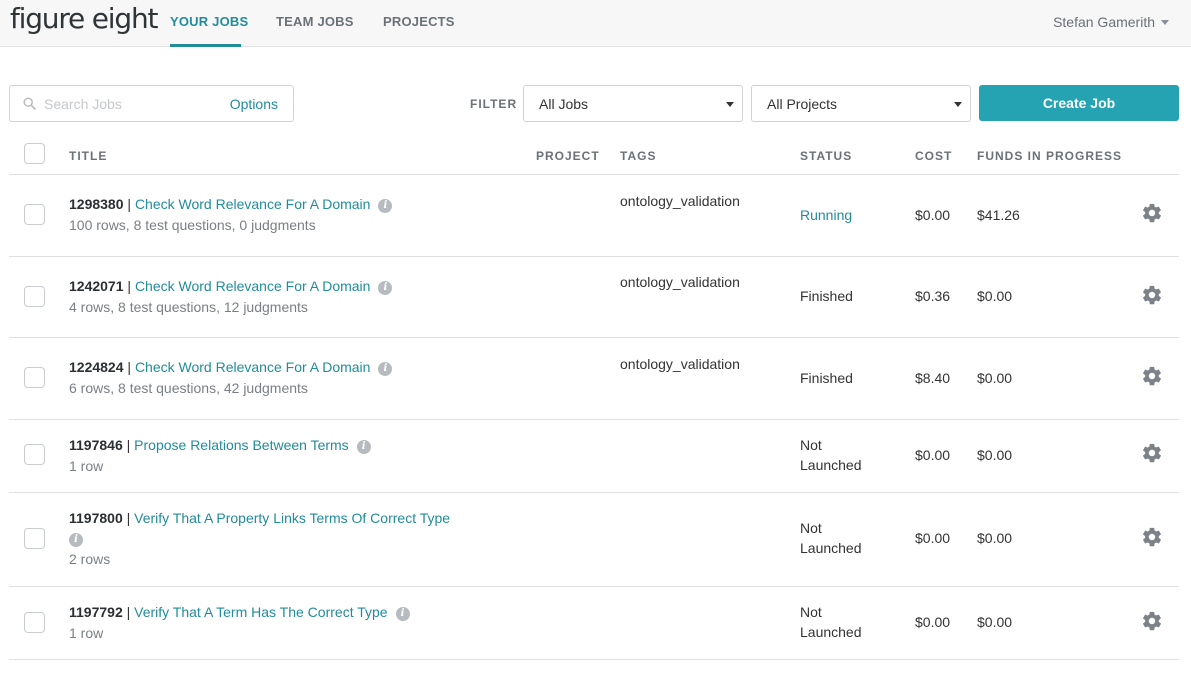 This screenshot has width=1191, height=673. What do you see at coordinates (254, 104) in the screenshot?
I see `options-link: Options` at bounding box center [254, 104].